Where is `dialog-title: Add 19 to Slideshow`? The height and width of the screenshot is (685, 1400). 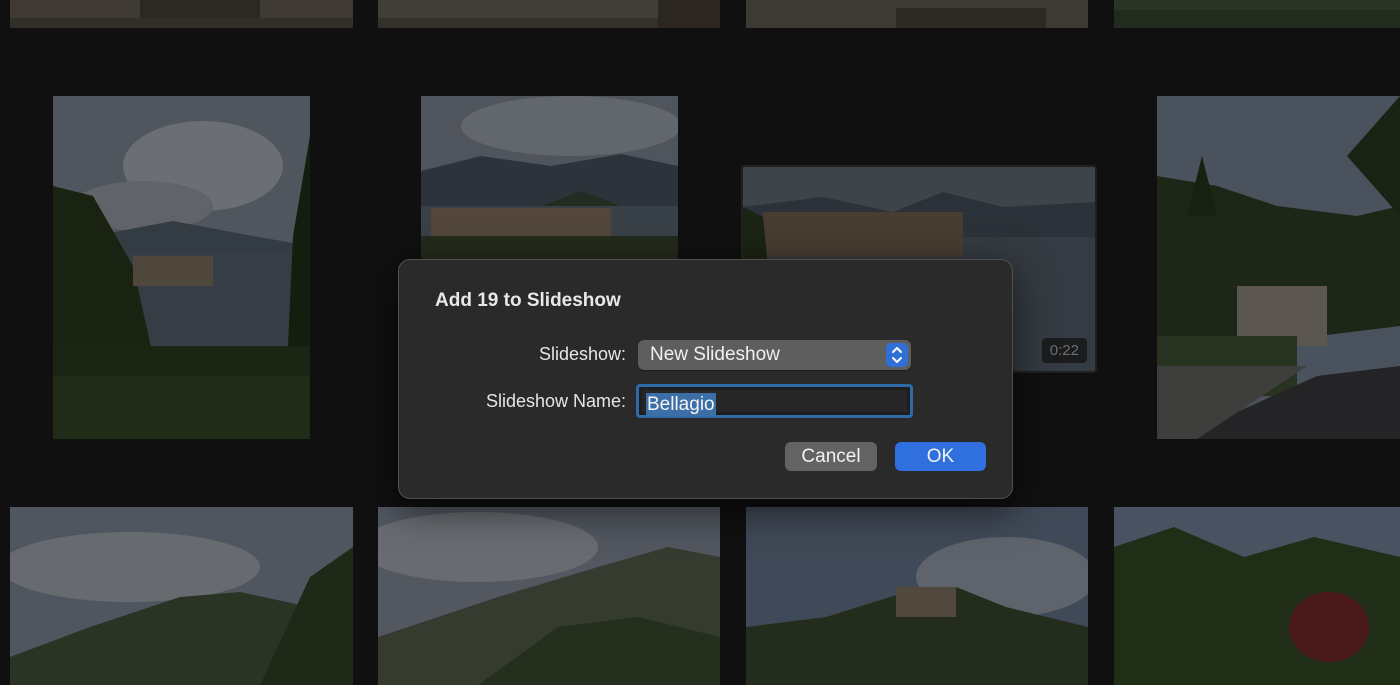 dialog-title: Add 19 to Slideshow is located at coordinates (528, 300).